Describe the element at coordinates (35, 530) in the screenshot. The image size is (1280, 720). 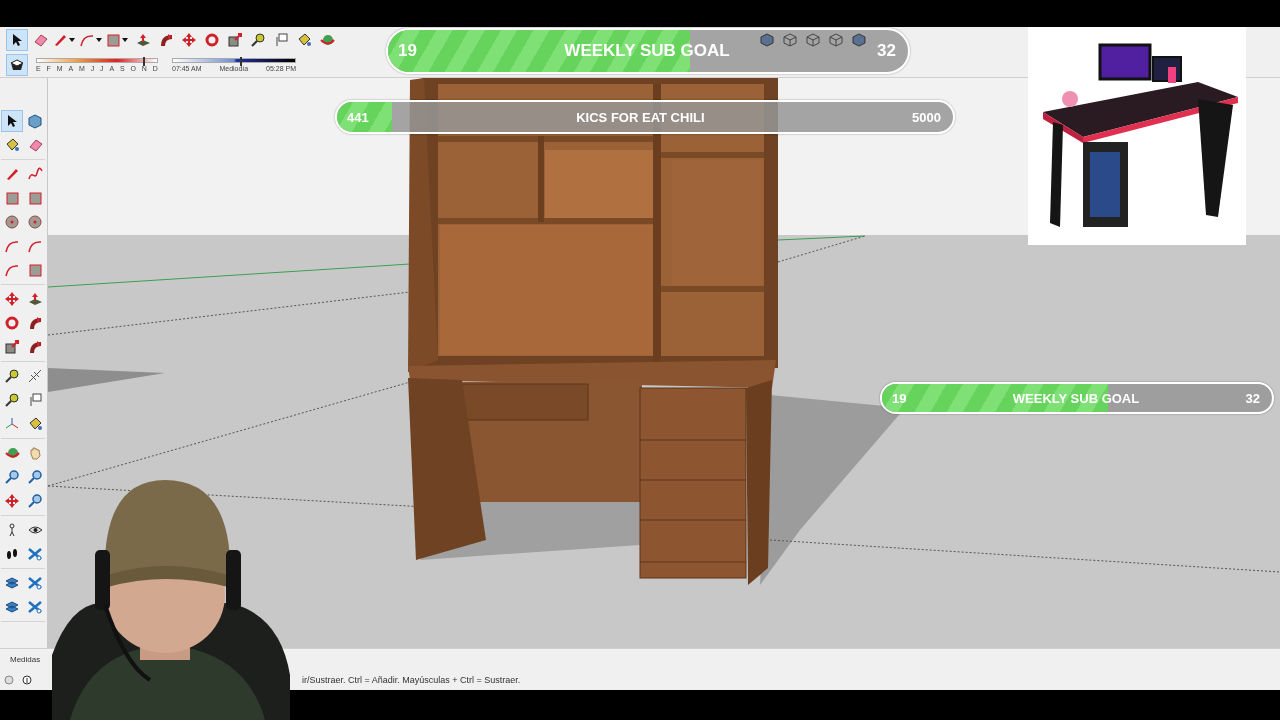
I see `eye-icon` at that location.